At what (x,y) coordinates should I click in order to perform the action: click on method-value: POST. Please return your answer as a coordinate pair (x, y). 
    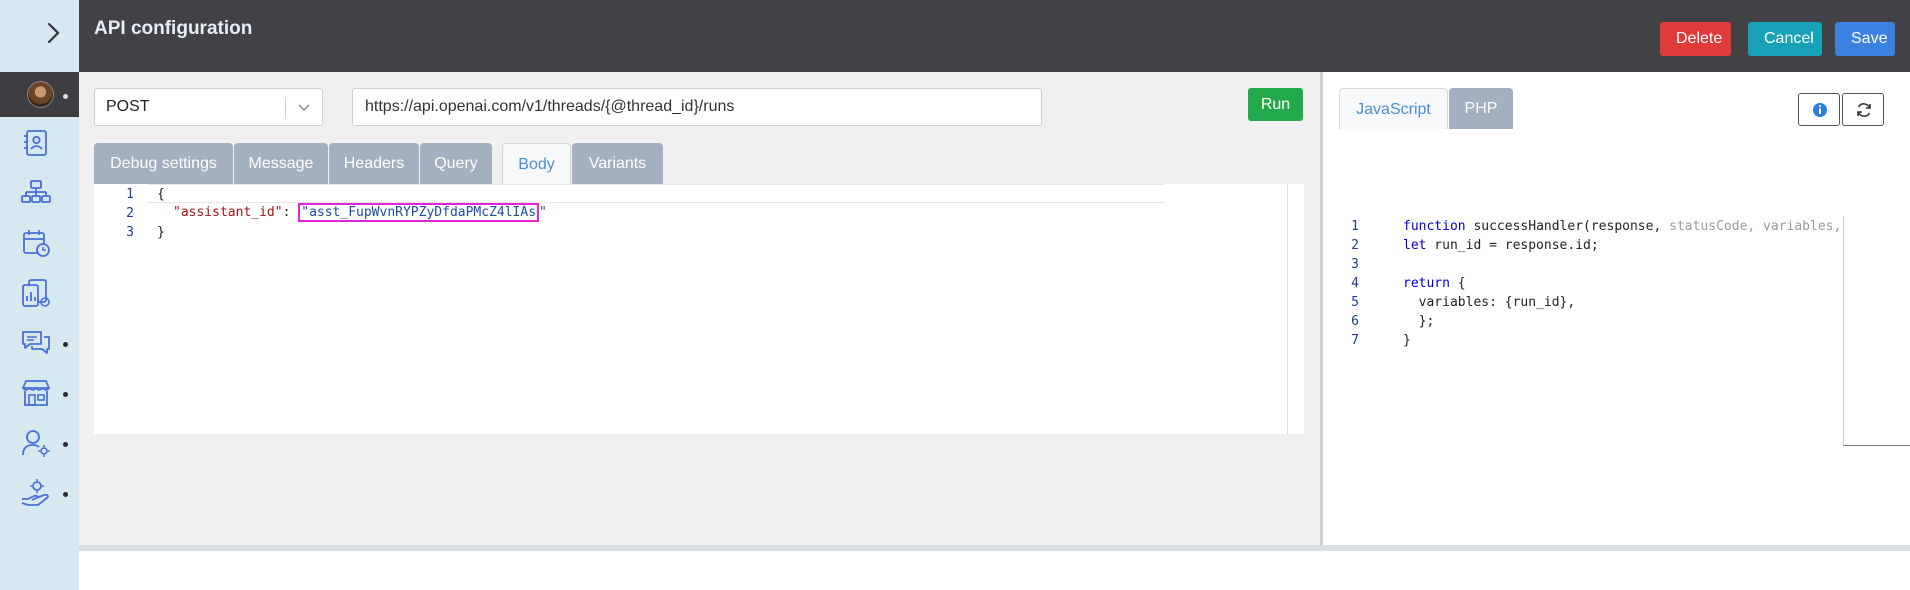
    Looking at the image, I should click on (128, 106).